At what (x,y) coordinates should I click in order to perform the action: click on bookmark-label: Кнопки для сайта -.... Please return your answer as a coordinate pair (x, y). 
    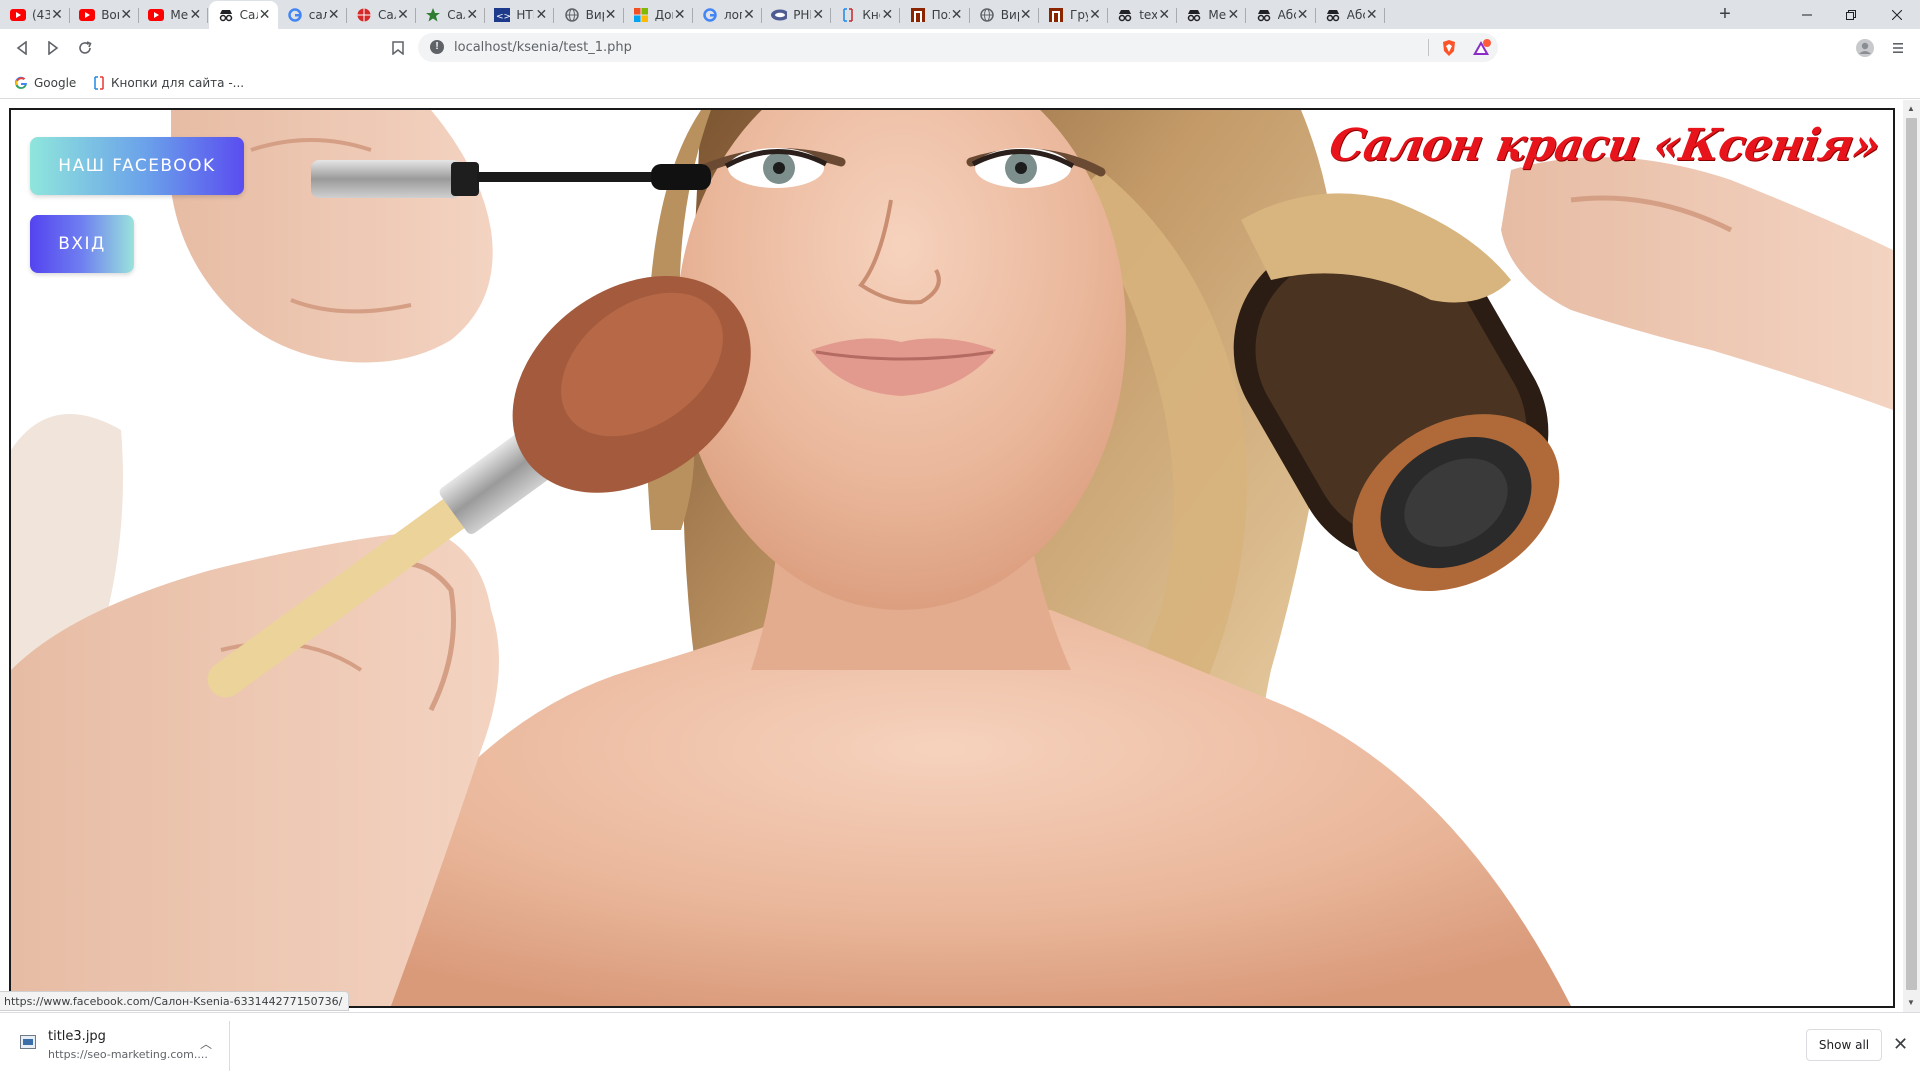
    Looking at the image, I should click on (178, 83).